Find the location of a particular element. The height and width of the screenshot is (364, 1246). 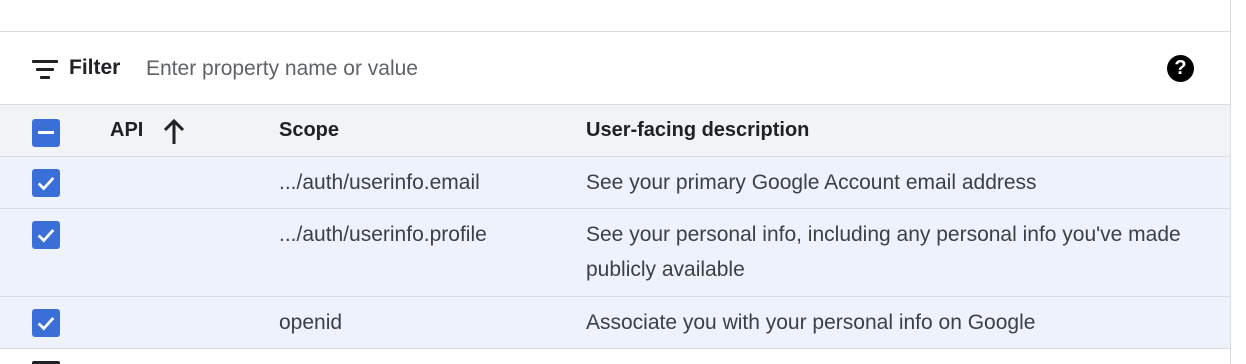

arrow-up-icon is located at coordinates (174, 132).